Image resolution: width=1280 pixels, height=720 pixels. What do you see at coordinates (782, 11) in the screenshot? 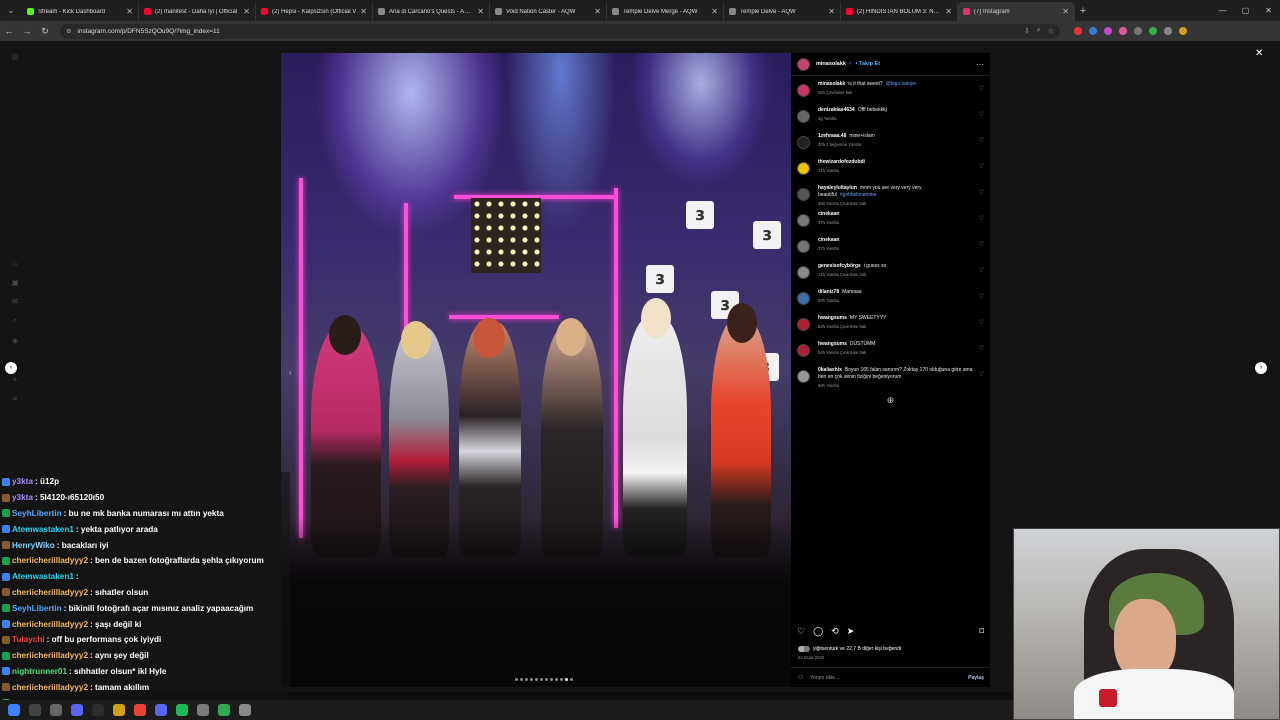
I see `browser-tab: Temple Delve - AQW ✕` at bounding box center [782, 11].